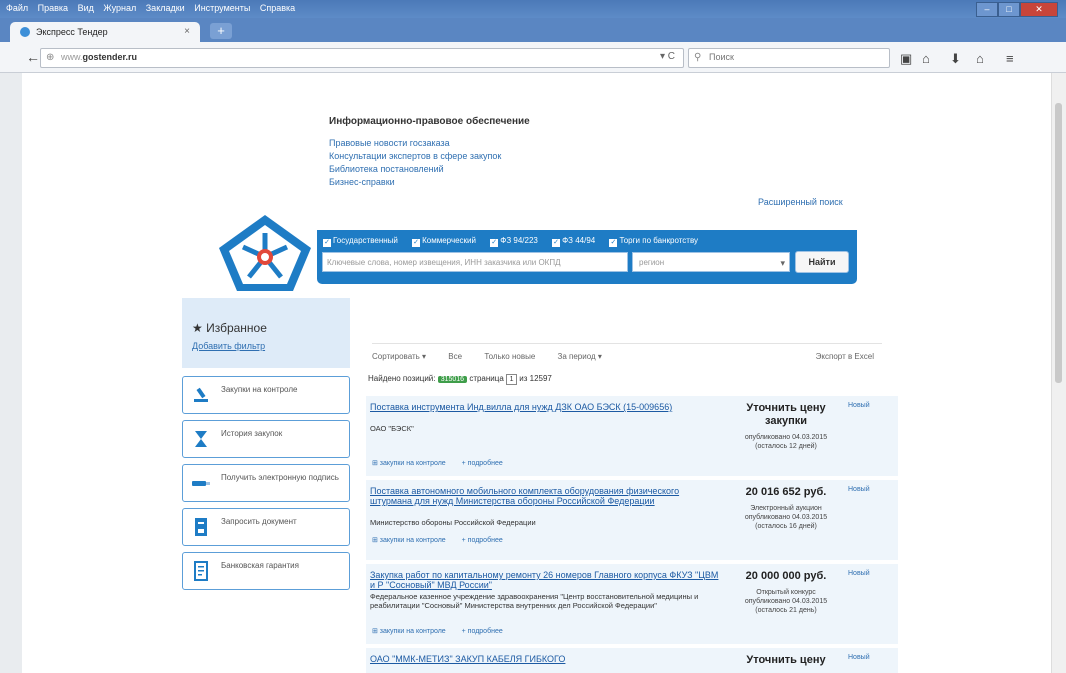  I want to click on gostender-logo, so click(265, 253).